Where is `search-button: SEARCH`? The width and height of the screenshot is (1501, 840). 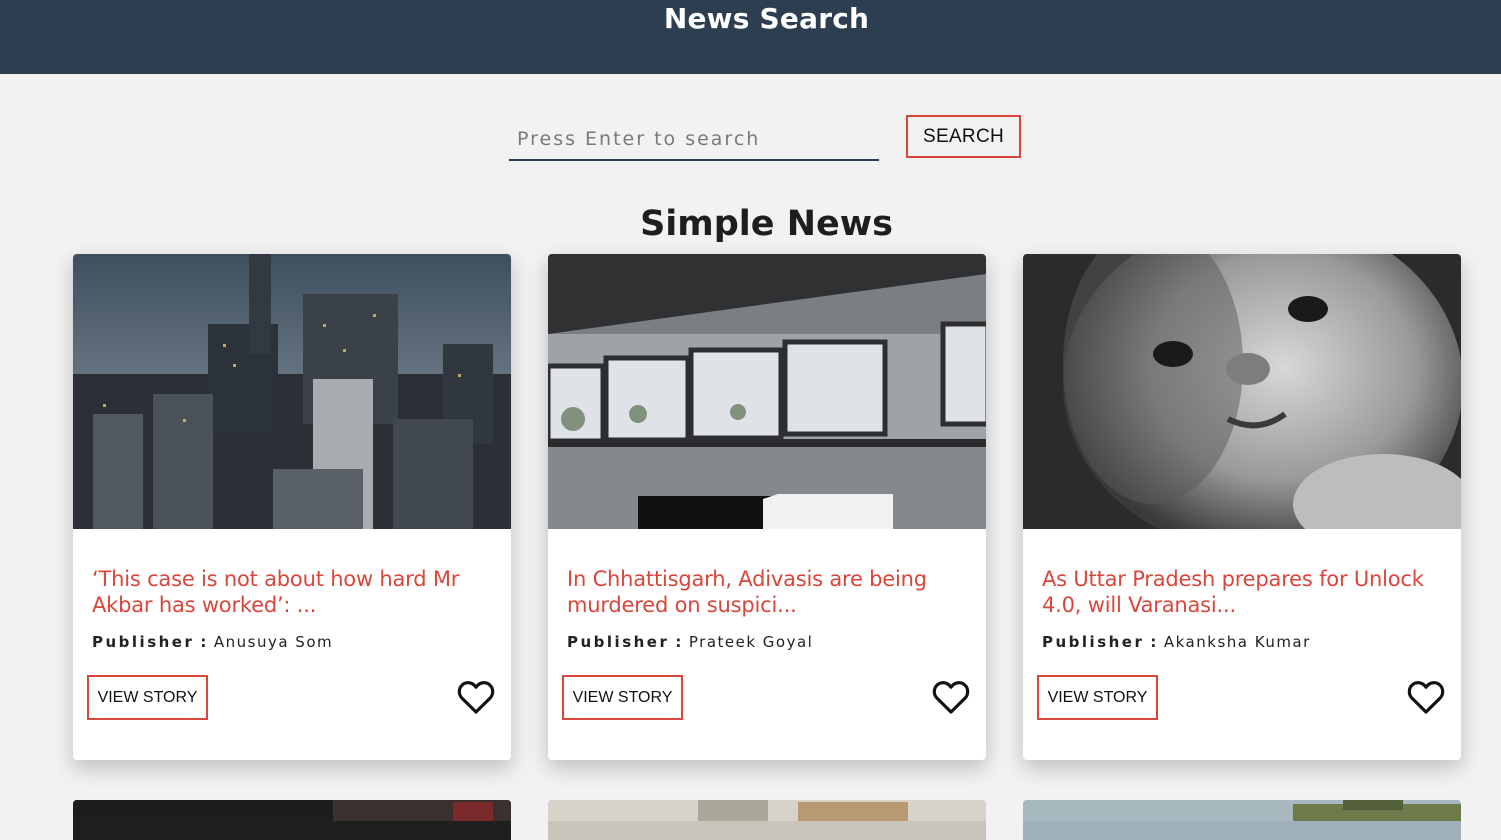 search-button: SEARCH is located at coordinates (963, 136).